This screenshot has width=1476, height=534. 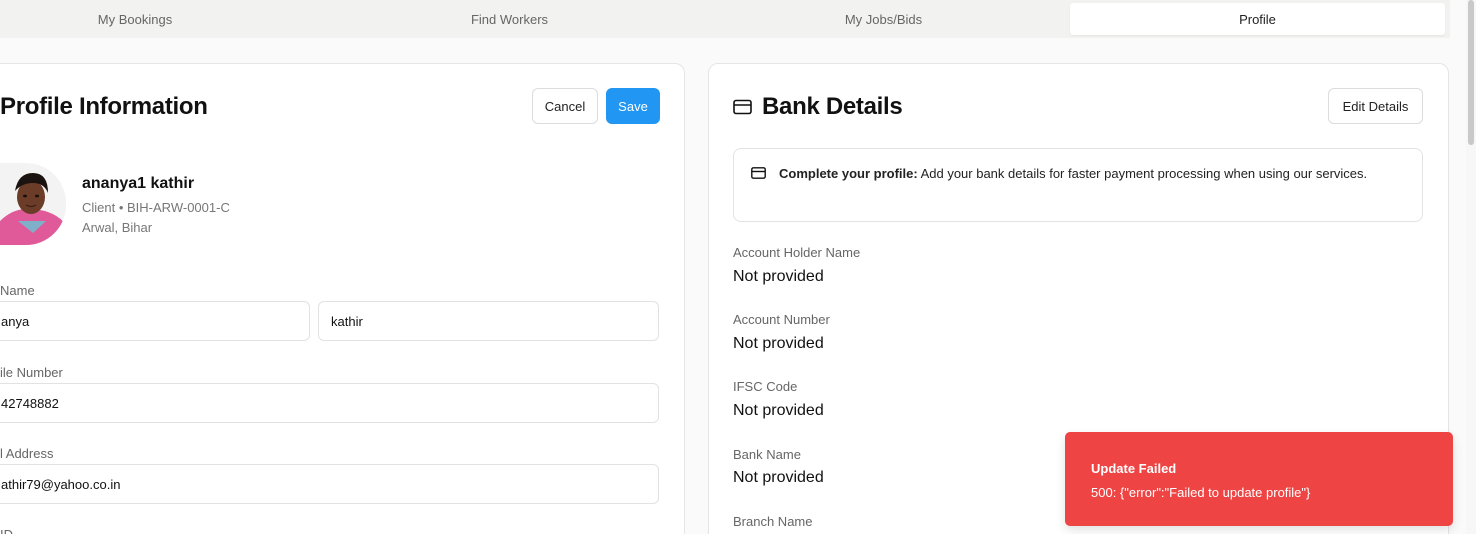 I want to click on email-input: athir79@yahoo.co.in, so click(x=329, y=484).